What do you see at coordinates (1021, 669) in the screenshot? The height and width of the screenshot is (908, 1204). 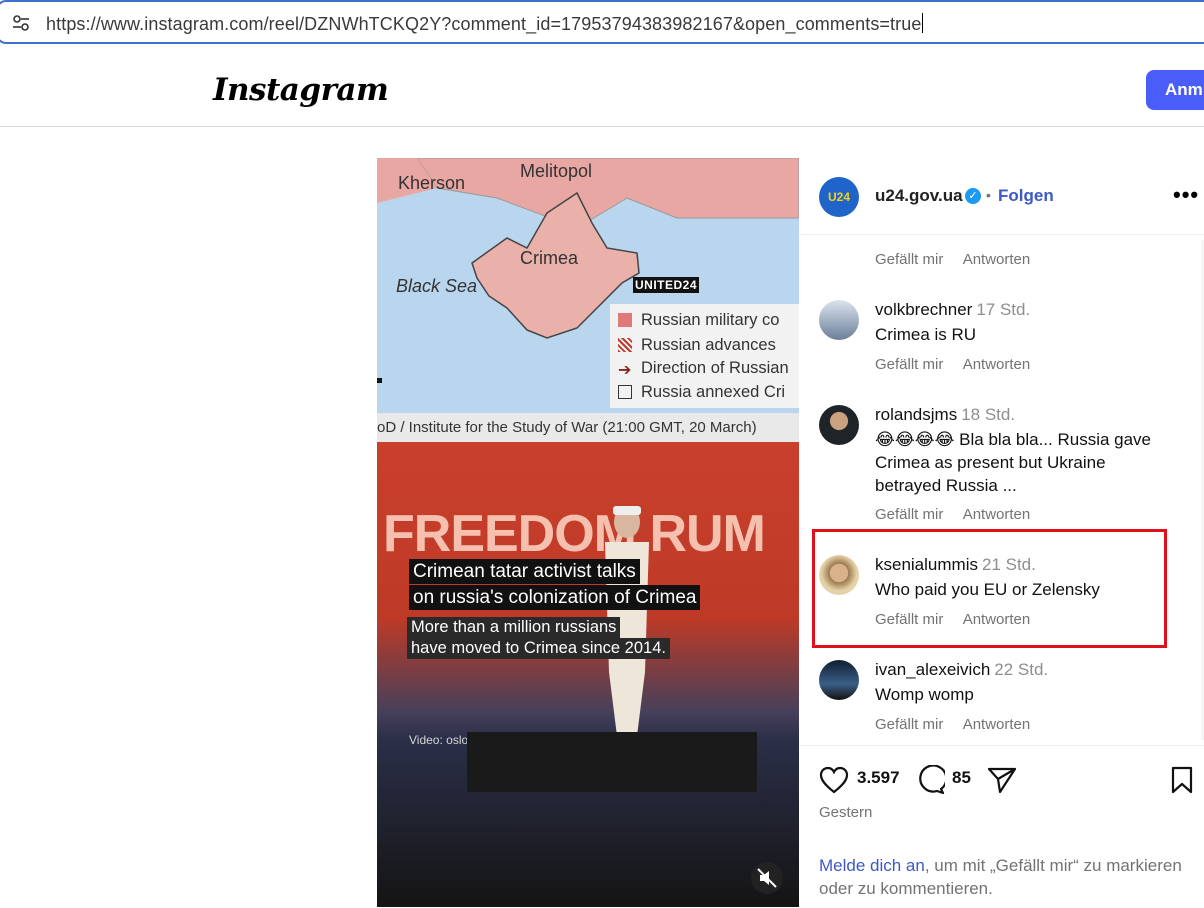 I see `comment-time: 22 Std.` at bounding box center [1021, 669].